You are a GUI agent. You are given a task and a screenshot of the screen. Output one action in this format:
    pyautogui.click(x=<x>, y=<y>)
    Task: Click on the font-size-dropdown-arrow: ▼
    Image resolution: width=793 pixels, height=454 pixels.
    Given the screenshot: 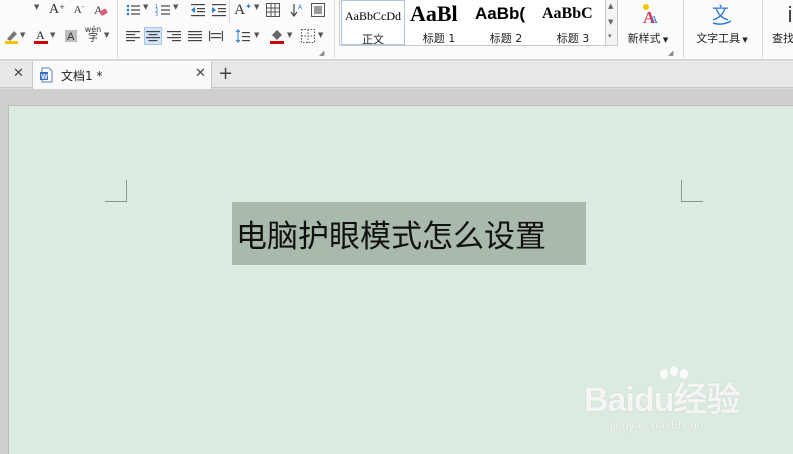 What is the action you would take?
    pyautogui.click(x=36, y=7)
    